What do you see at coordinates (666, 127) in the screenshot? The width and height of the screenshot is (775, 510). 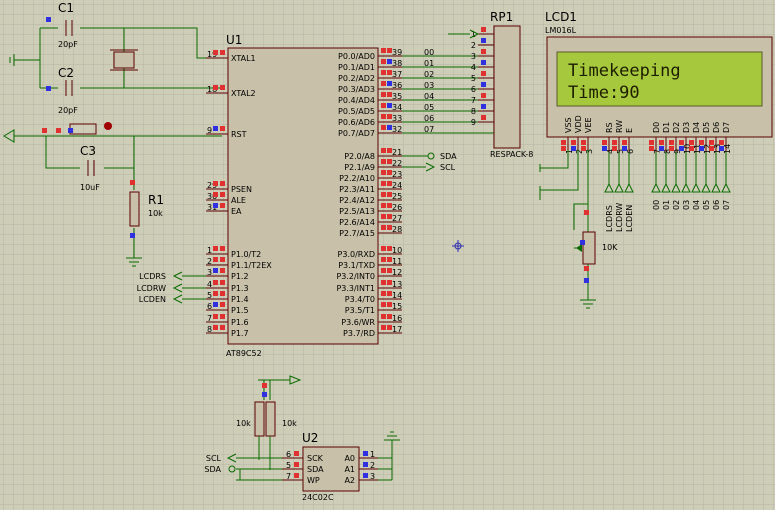 I see `pin-name: D1` at bounding box center [666, 127].